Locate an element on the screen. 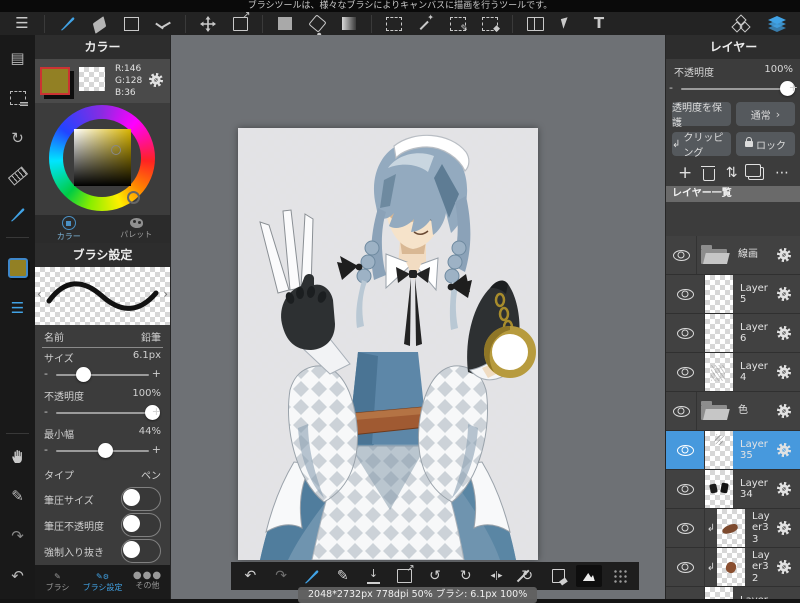 Image resolution: width=800 pixels, height=603 pixels. layer-row-layer5: Layer5 is located at coordinates (733, 294).